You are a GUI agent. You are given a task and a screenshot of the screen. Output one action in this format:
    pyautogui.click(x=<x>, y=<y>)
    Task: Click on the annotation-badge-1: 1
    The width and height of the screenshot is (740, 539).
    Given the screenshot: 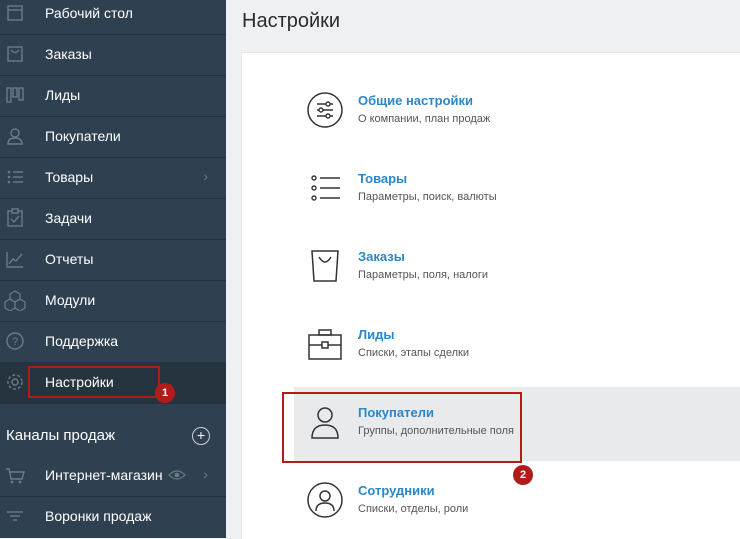 What is the action you would take?
    pyautogui.click(x=165, y=393)
    